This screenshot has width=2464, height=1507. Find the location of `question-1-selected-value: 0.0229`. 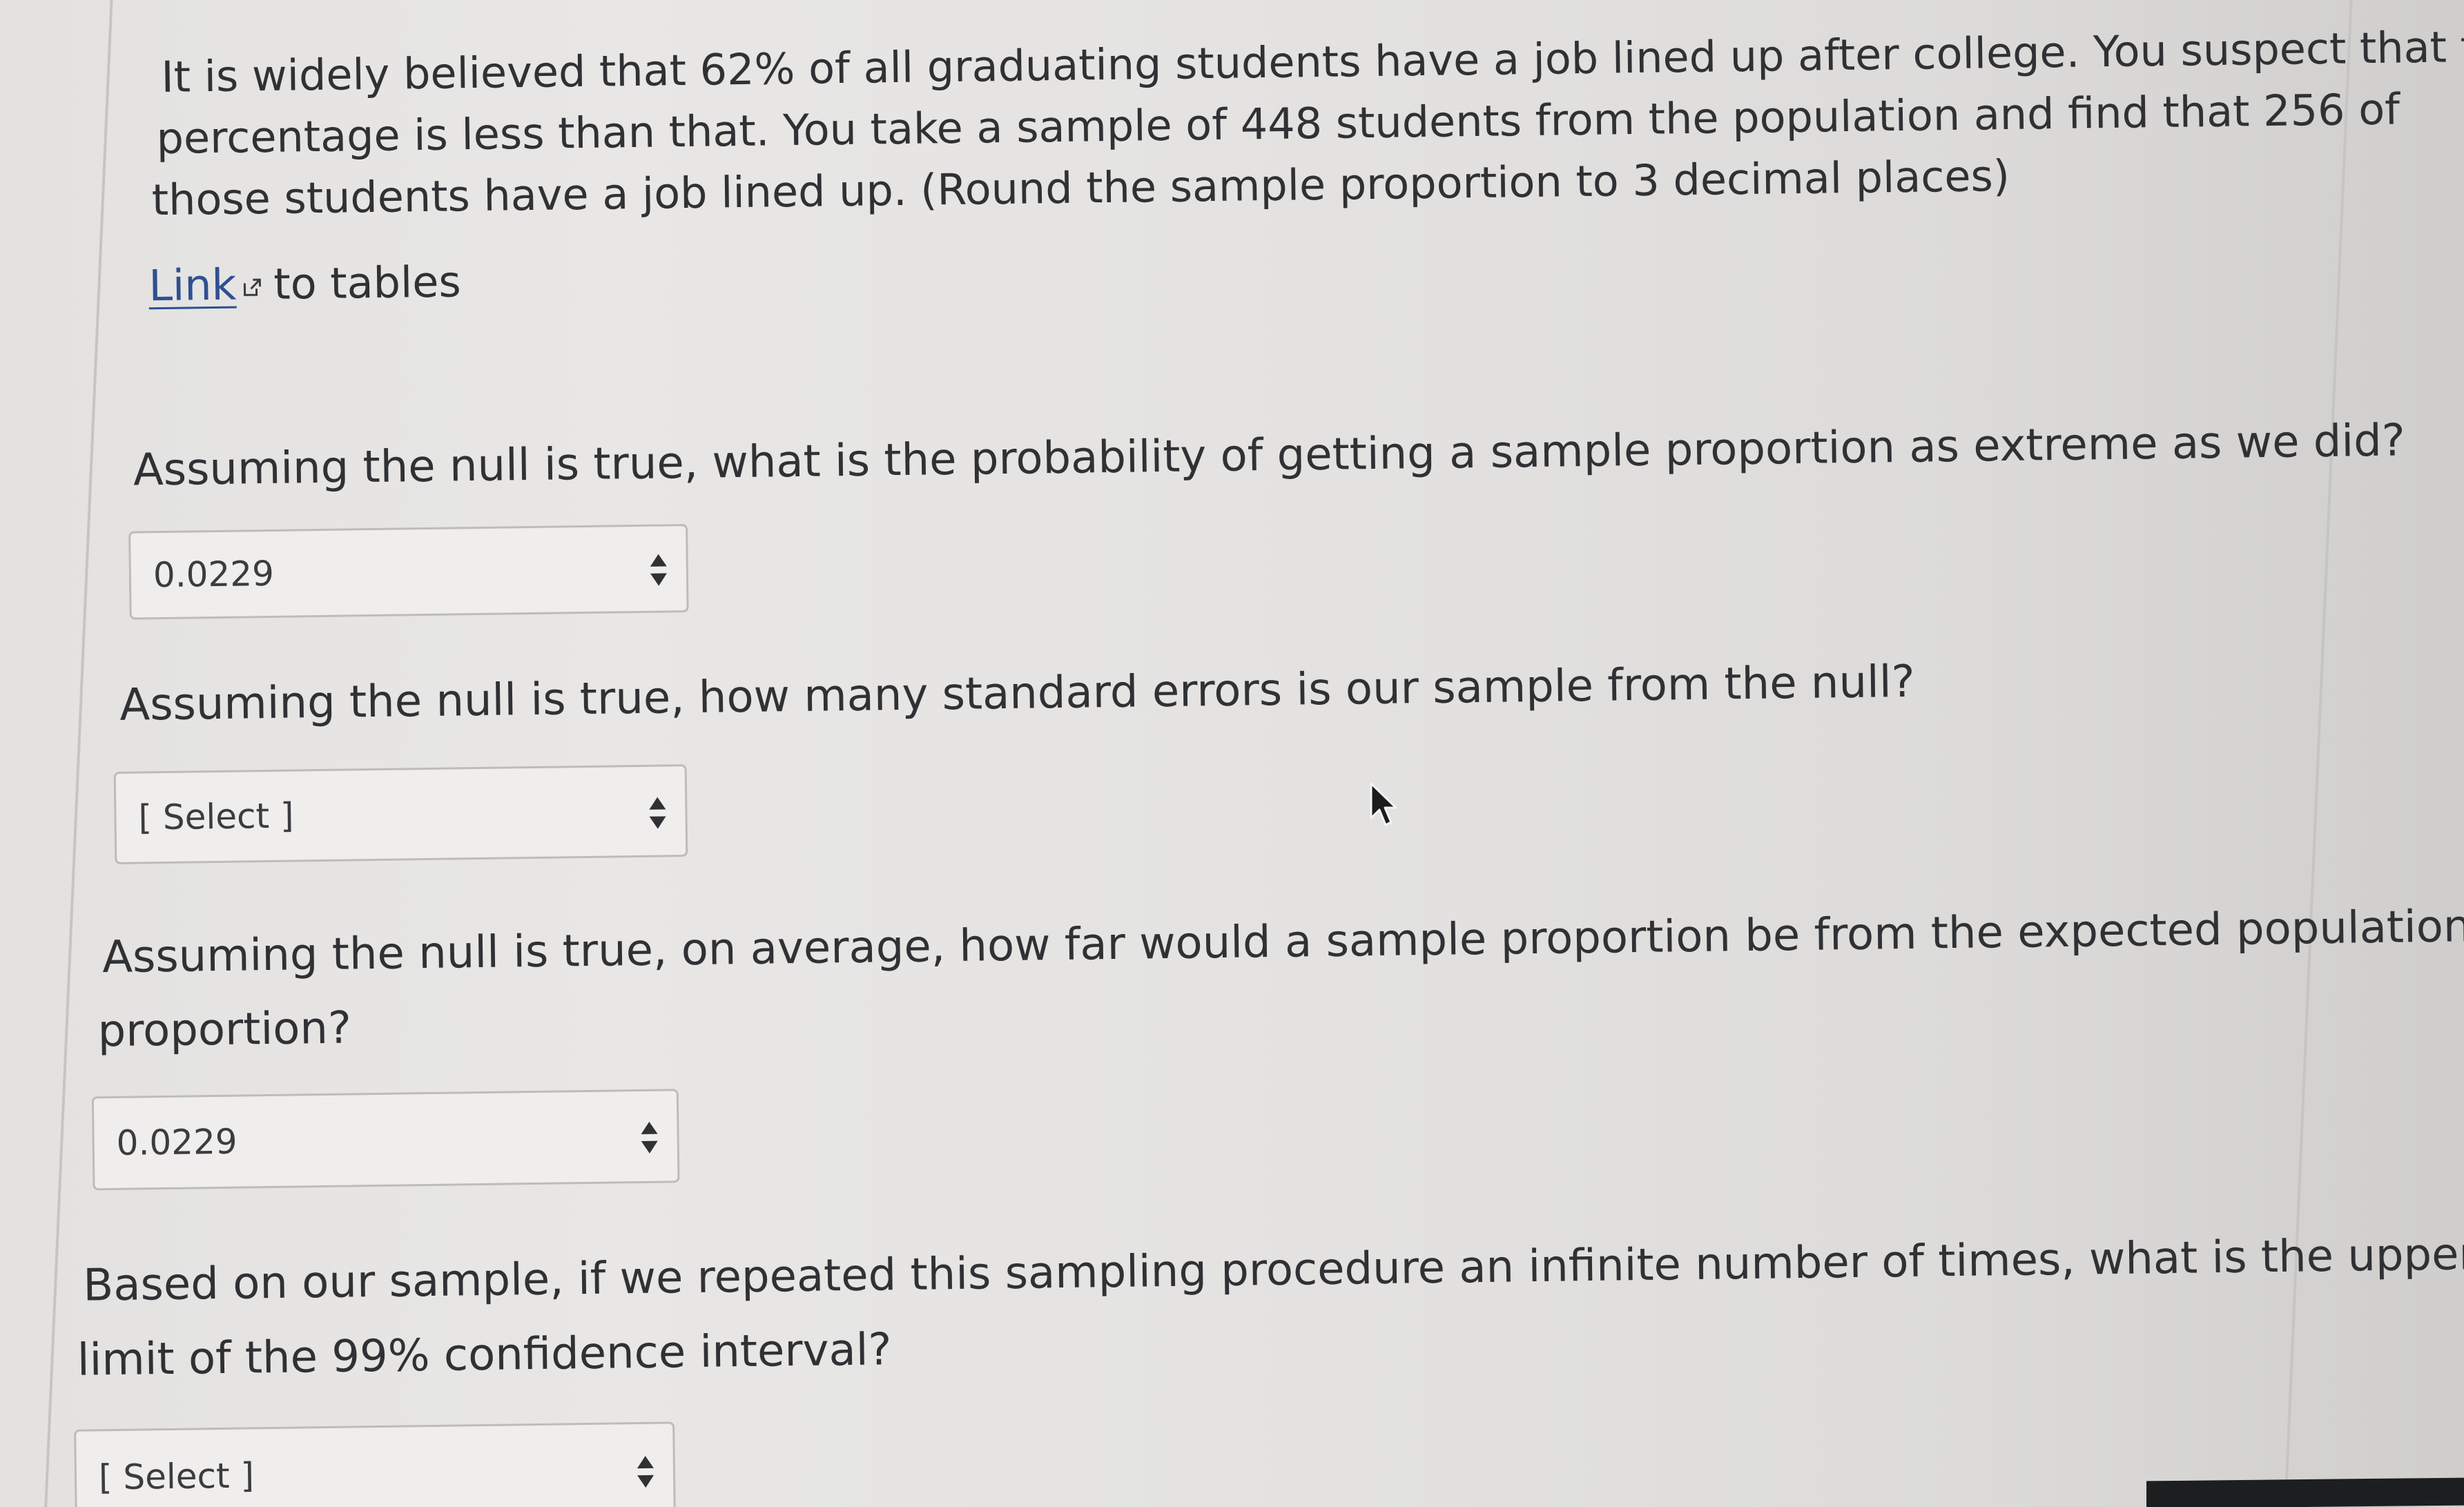

question-1-selected-value: 0.0229 is located at coordinates (214, 574).